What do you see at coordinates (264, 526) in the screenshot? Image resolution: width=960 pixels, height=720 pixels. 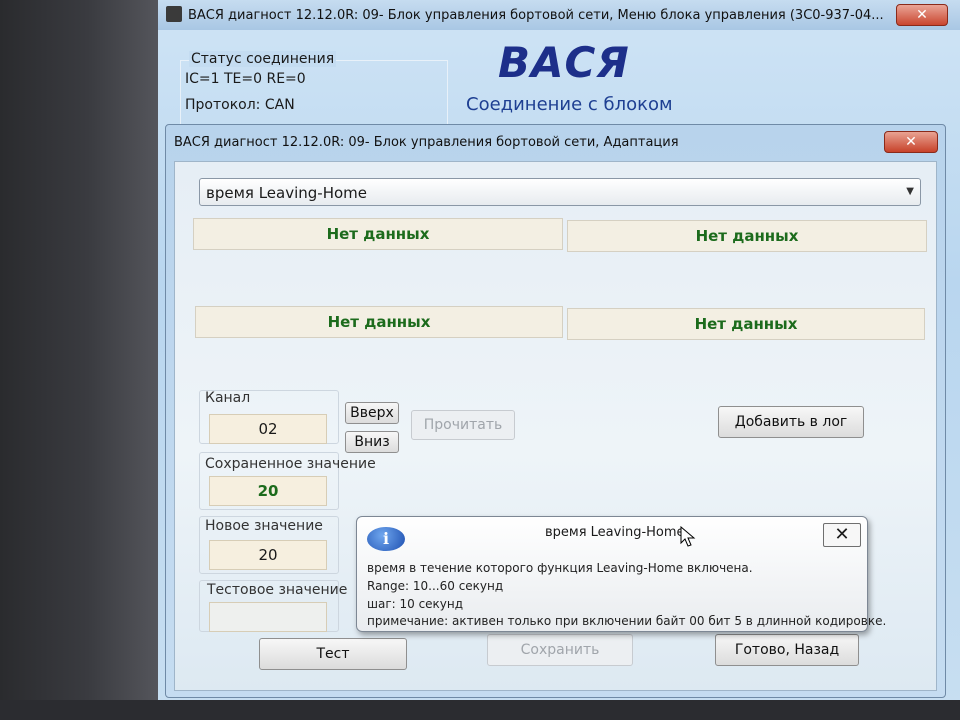 I see `new-value-label: Новое значение` at bounding box center [264, 526].